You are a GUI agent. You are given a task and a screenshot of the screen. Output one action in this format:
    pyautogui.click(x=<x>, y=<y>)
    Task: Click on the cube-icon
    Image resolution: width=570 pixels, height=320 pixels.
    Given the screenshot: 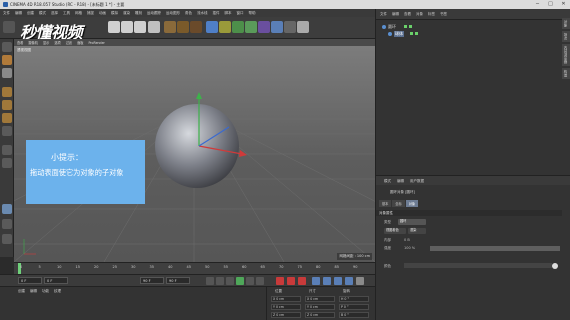 What is the action you would take?
    pyautogui.click(x=212, y=27)
    